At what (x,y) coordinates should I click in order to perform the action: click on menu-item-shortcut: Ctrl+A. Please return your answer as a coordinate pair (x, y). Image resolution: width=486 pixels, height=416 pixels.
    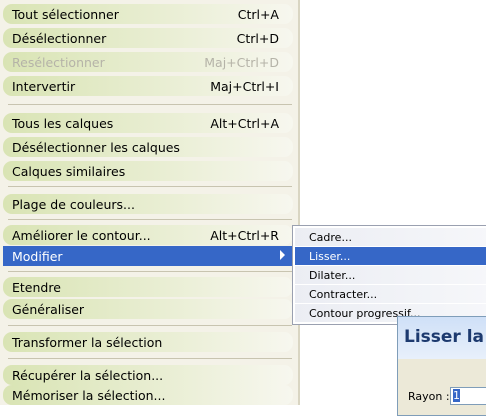
    Looking at the image, I should click on (258, 14).